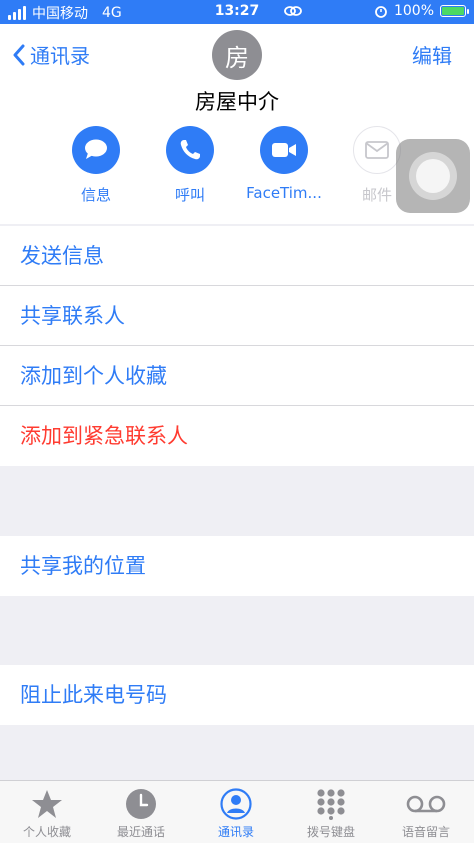  What do you see at coordinates (237, 436) in the screenshot?
I see `add-emergency-contact-option: 添加到紧急联系人` at bounding box center [237, 436].